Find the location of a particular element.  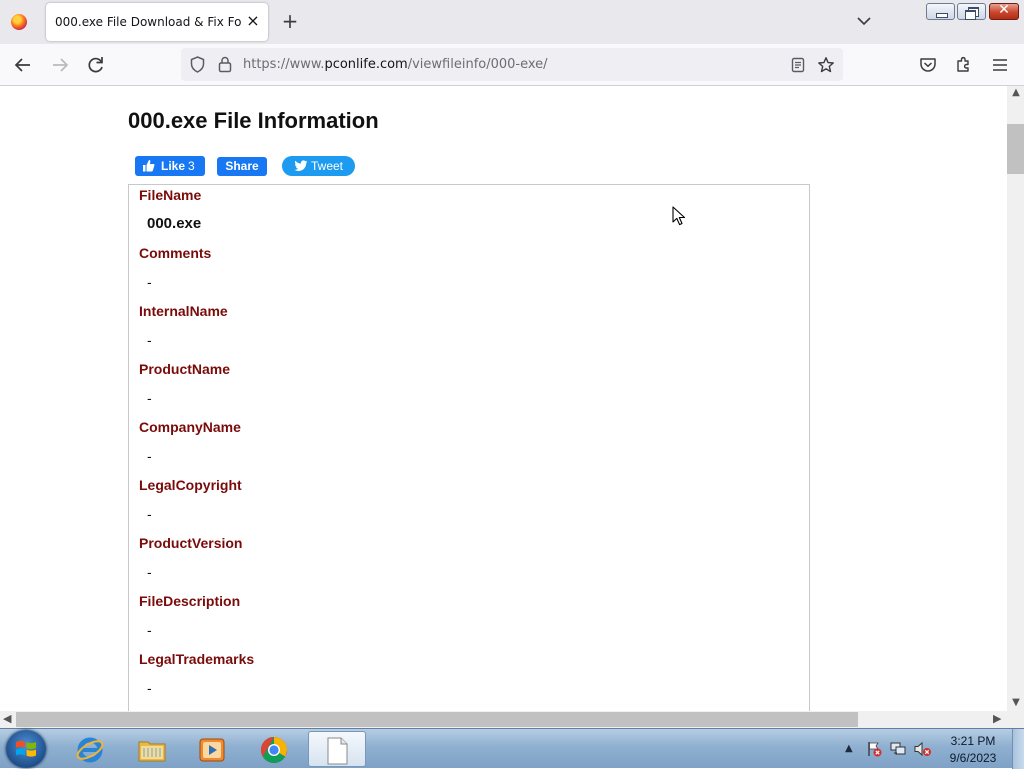

media-player-icon is located at coordinates (212, 750).